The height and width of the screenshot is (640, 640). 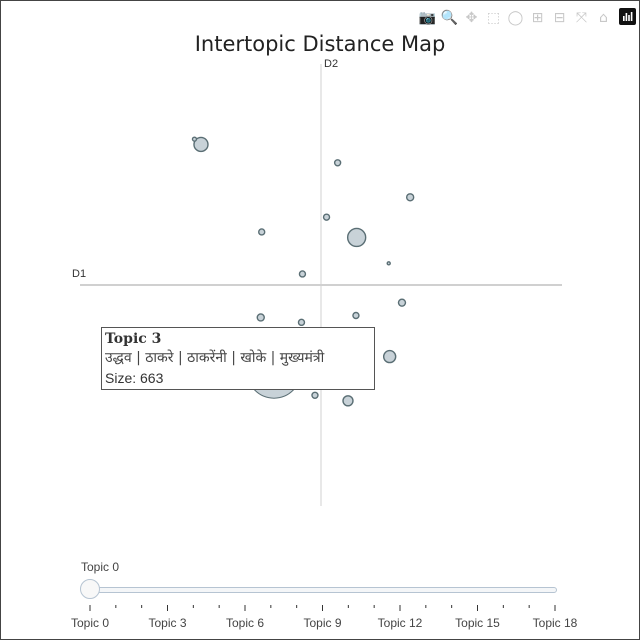 I want to click on slider-current-label: Topic 0, so click(x=100, y=567).